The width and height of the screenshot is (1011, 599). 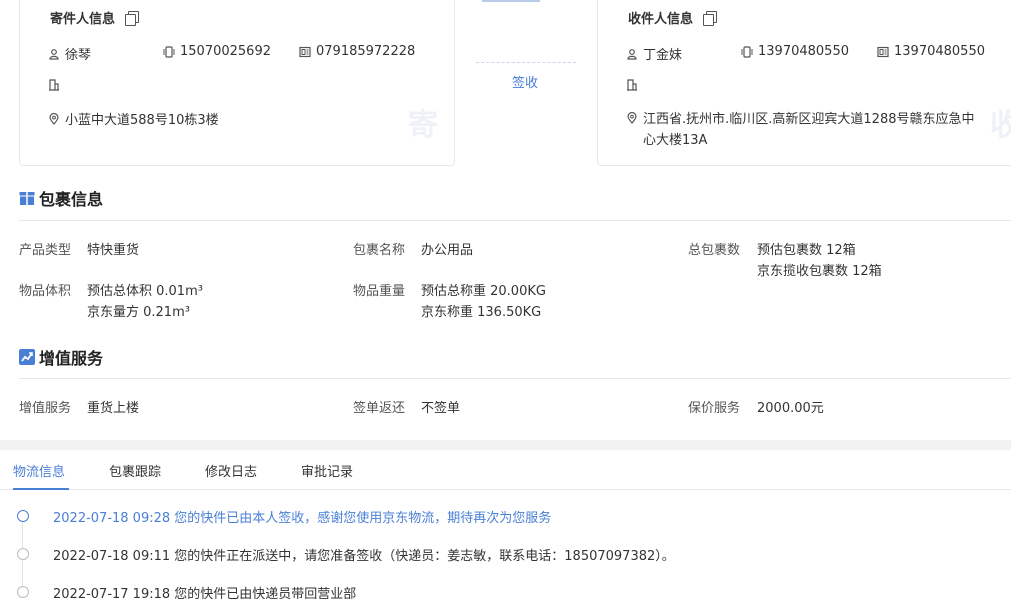 What do you see at coordinates (809, 119) in the screenshot?
I see `receiver-address-line1: 江西省.抚州市.临川区.高新区迎宾大道1288号赣东应急中` at bounding box center [809, 119].